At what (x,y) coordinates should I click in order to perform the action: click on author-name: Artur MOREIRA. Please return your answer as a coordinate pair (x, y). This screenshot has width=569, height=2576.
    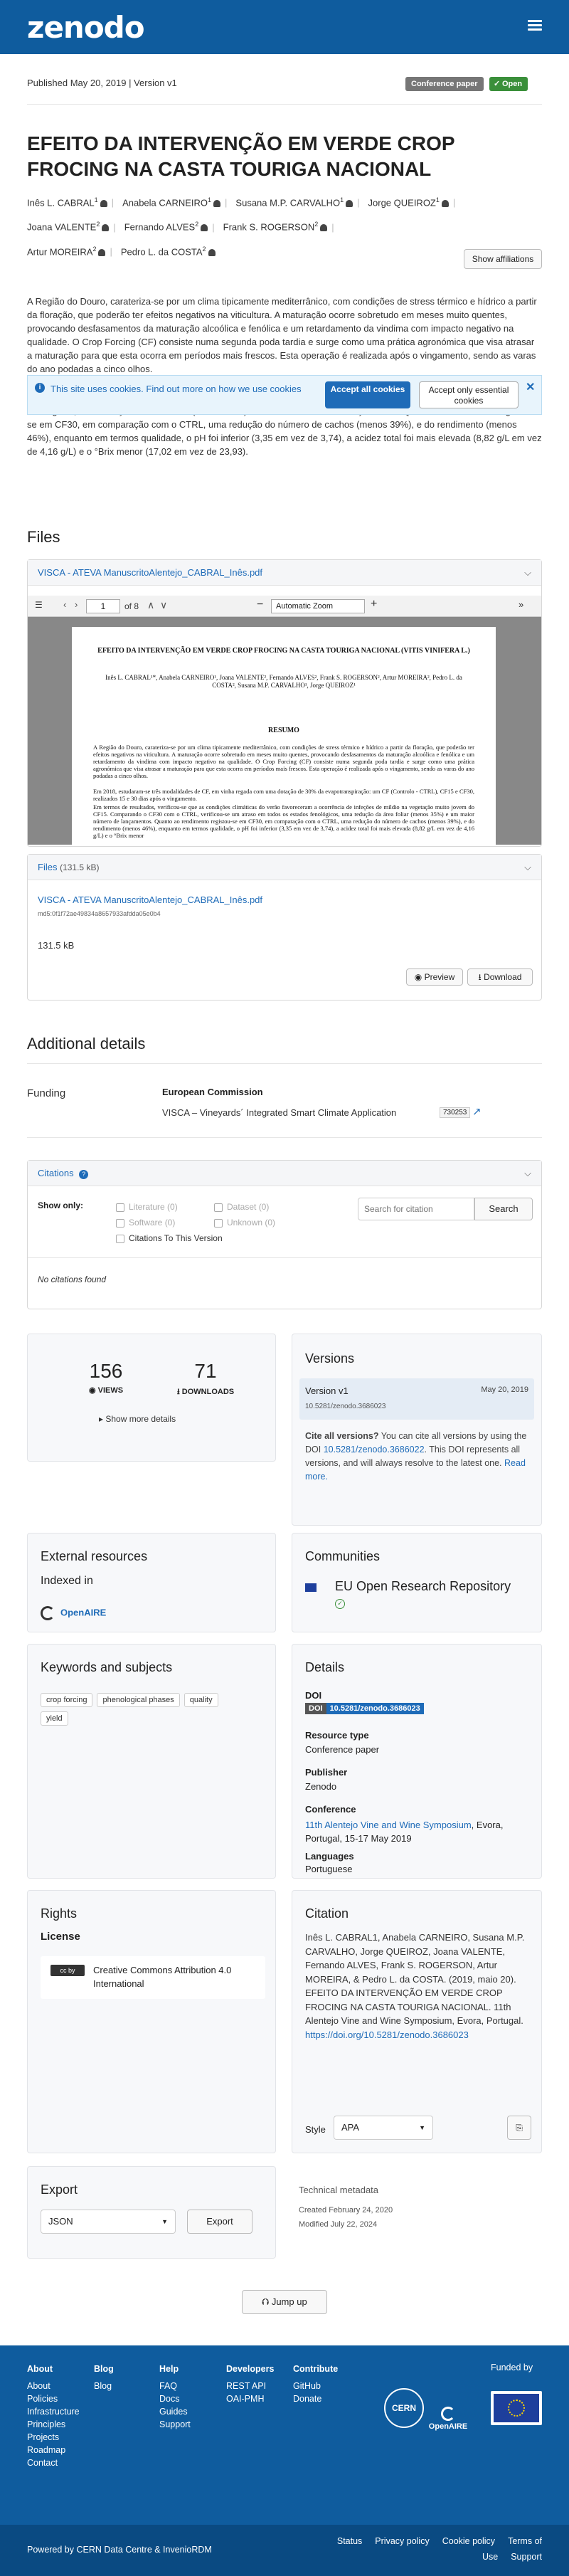
    Looking at the image, I should click on (60, 251).